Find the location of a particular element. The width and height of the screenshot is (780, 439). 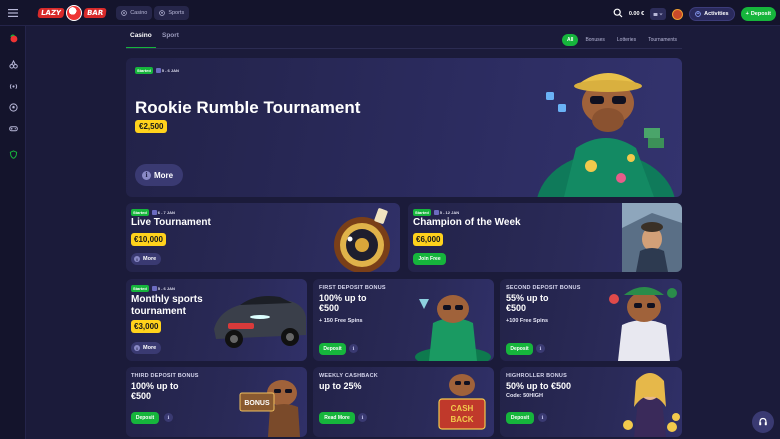

bonus-code: Code: 50HIGH is located at coordinates (524, 396).